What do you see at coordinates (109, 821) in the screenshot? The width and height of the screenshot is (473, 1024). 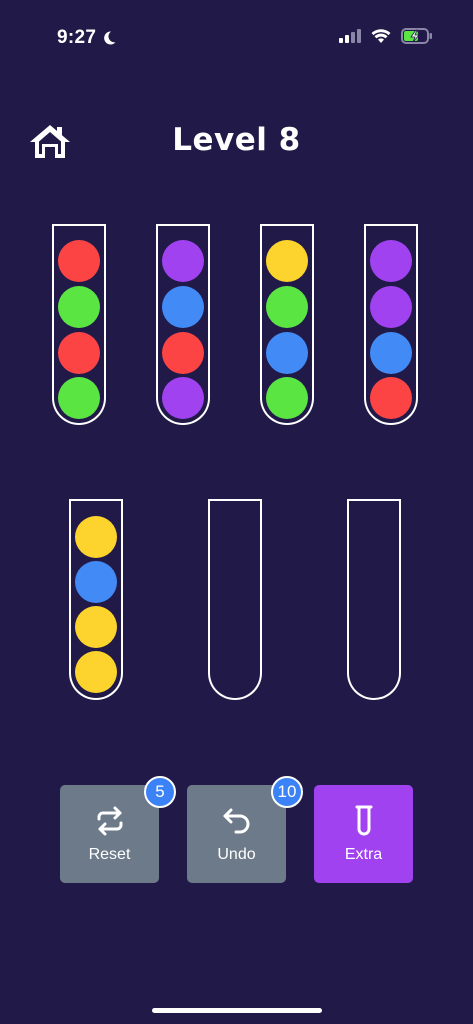 I see `repeat-icon` at bounding box center [109, 821].